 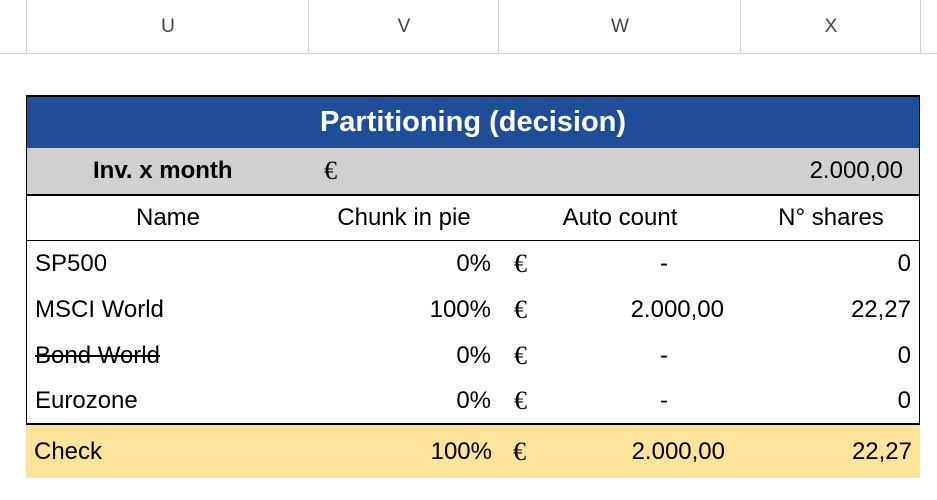 What do you see at coordinates (330, 170) in the screenshot?
I see `inv-currency: €` at bounding box center [330, 170].